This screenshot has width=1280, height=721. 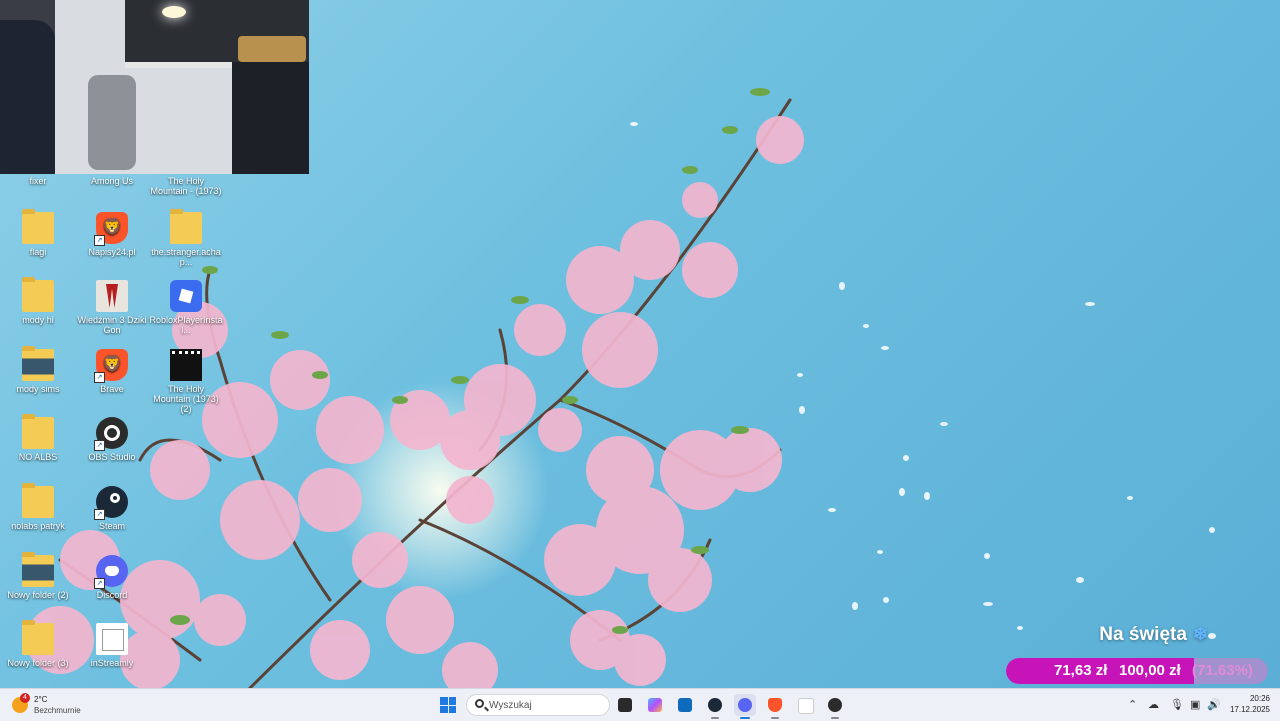 What do you see at coordinates (444, 701) in the screenshot?
I see `windows-logo-icon` at bounding box center [444, 701].